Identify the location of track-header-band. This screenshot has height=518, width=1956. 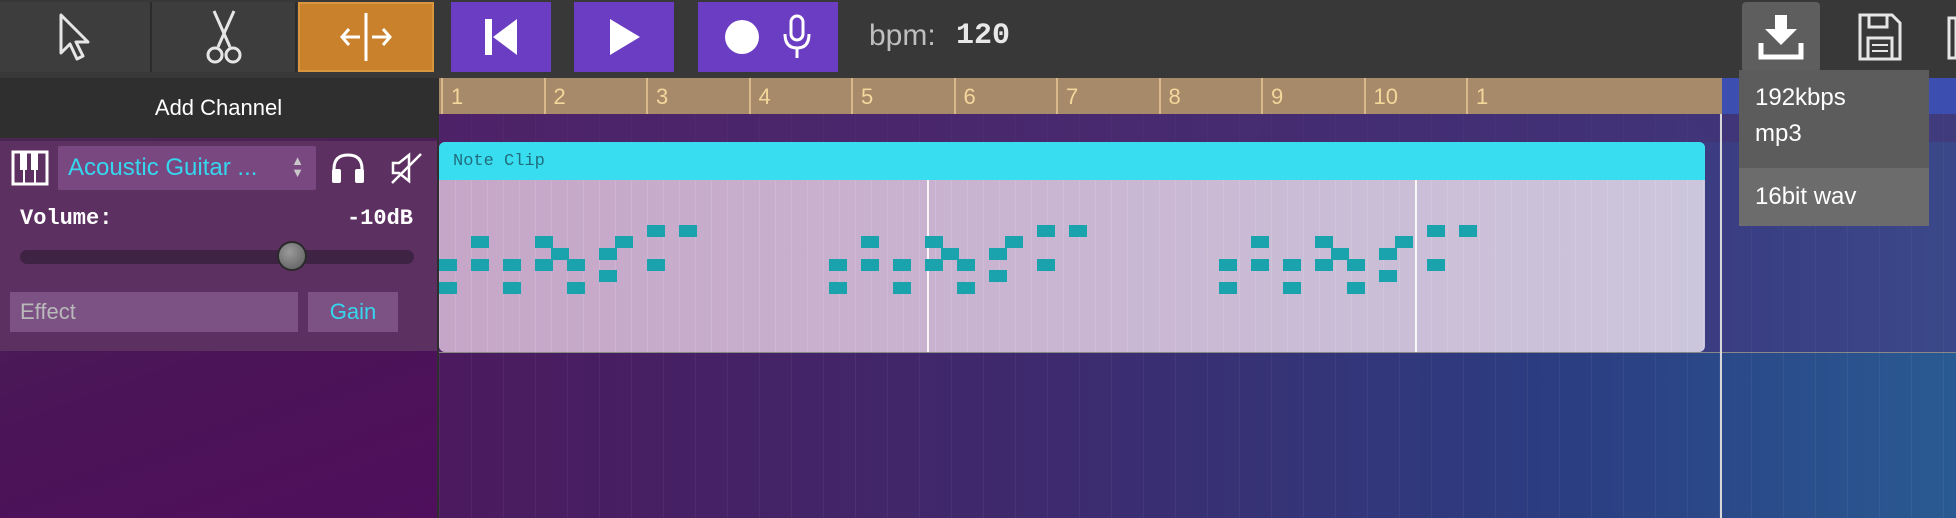
(1197, 128).